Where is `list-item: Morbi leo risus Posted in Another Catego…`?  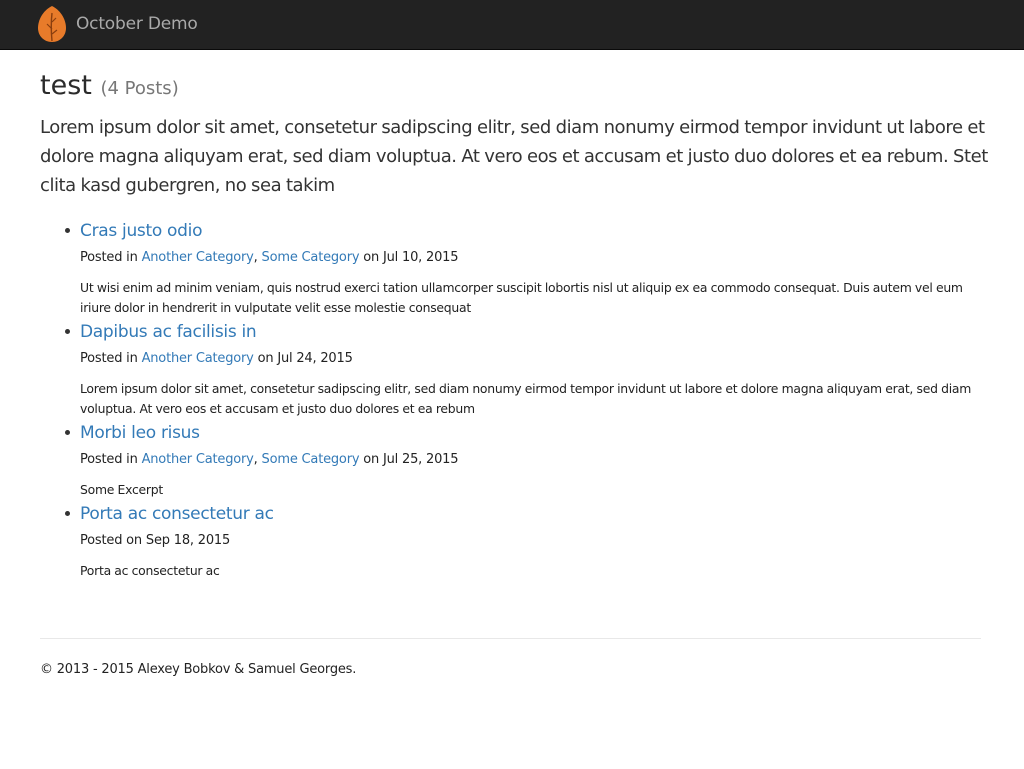 list-item: Morbi leo risus Posted in Another Catego… is located at coordinates (527, 459).